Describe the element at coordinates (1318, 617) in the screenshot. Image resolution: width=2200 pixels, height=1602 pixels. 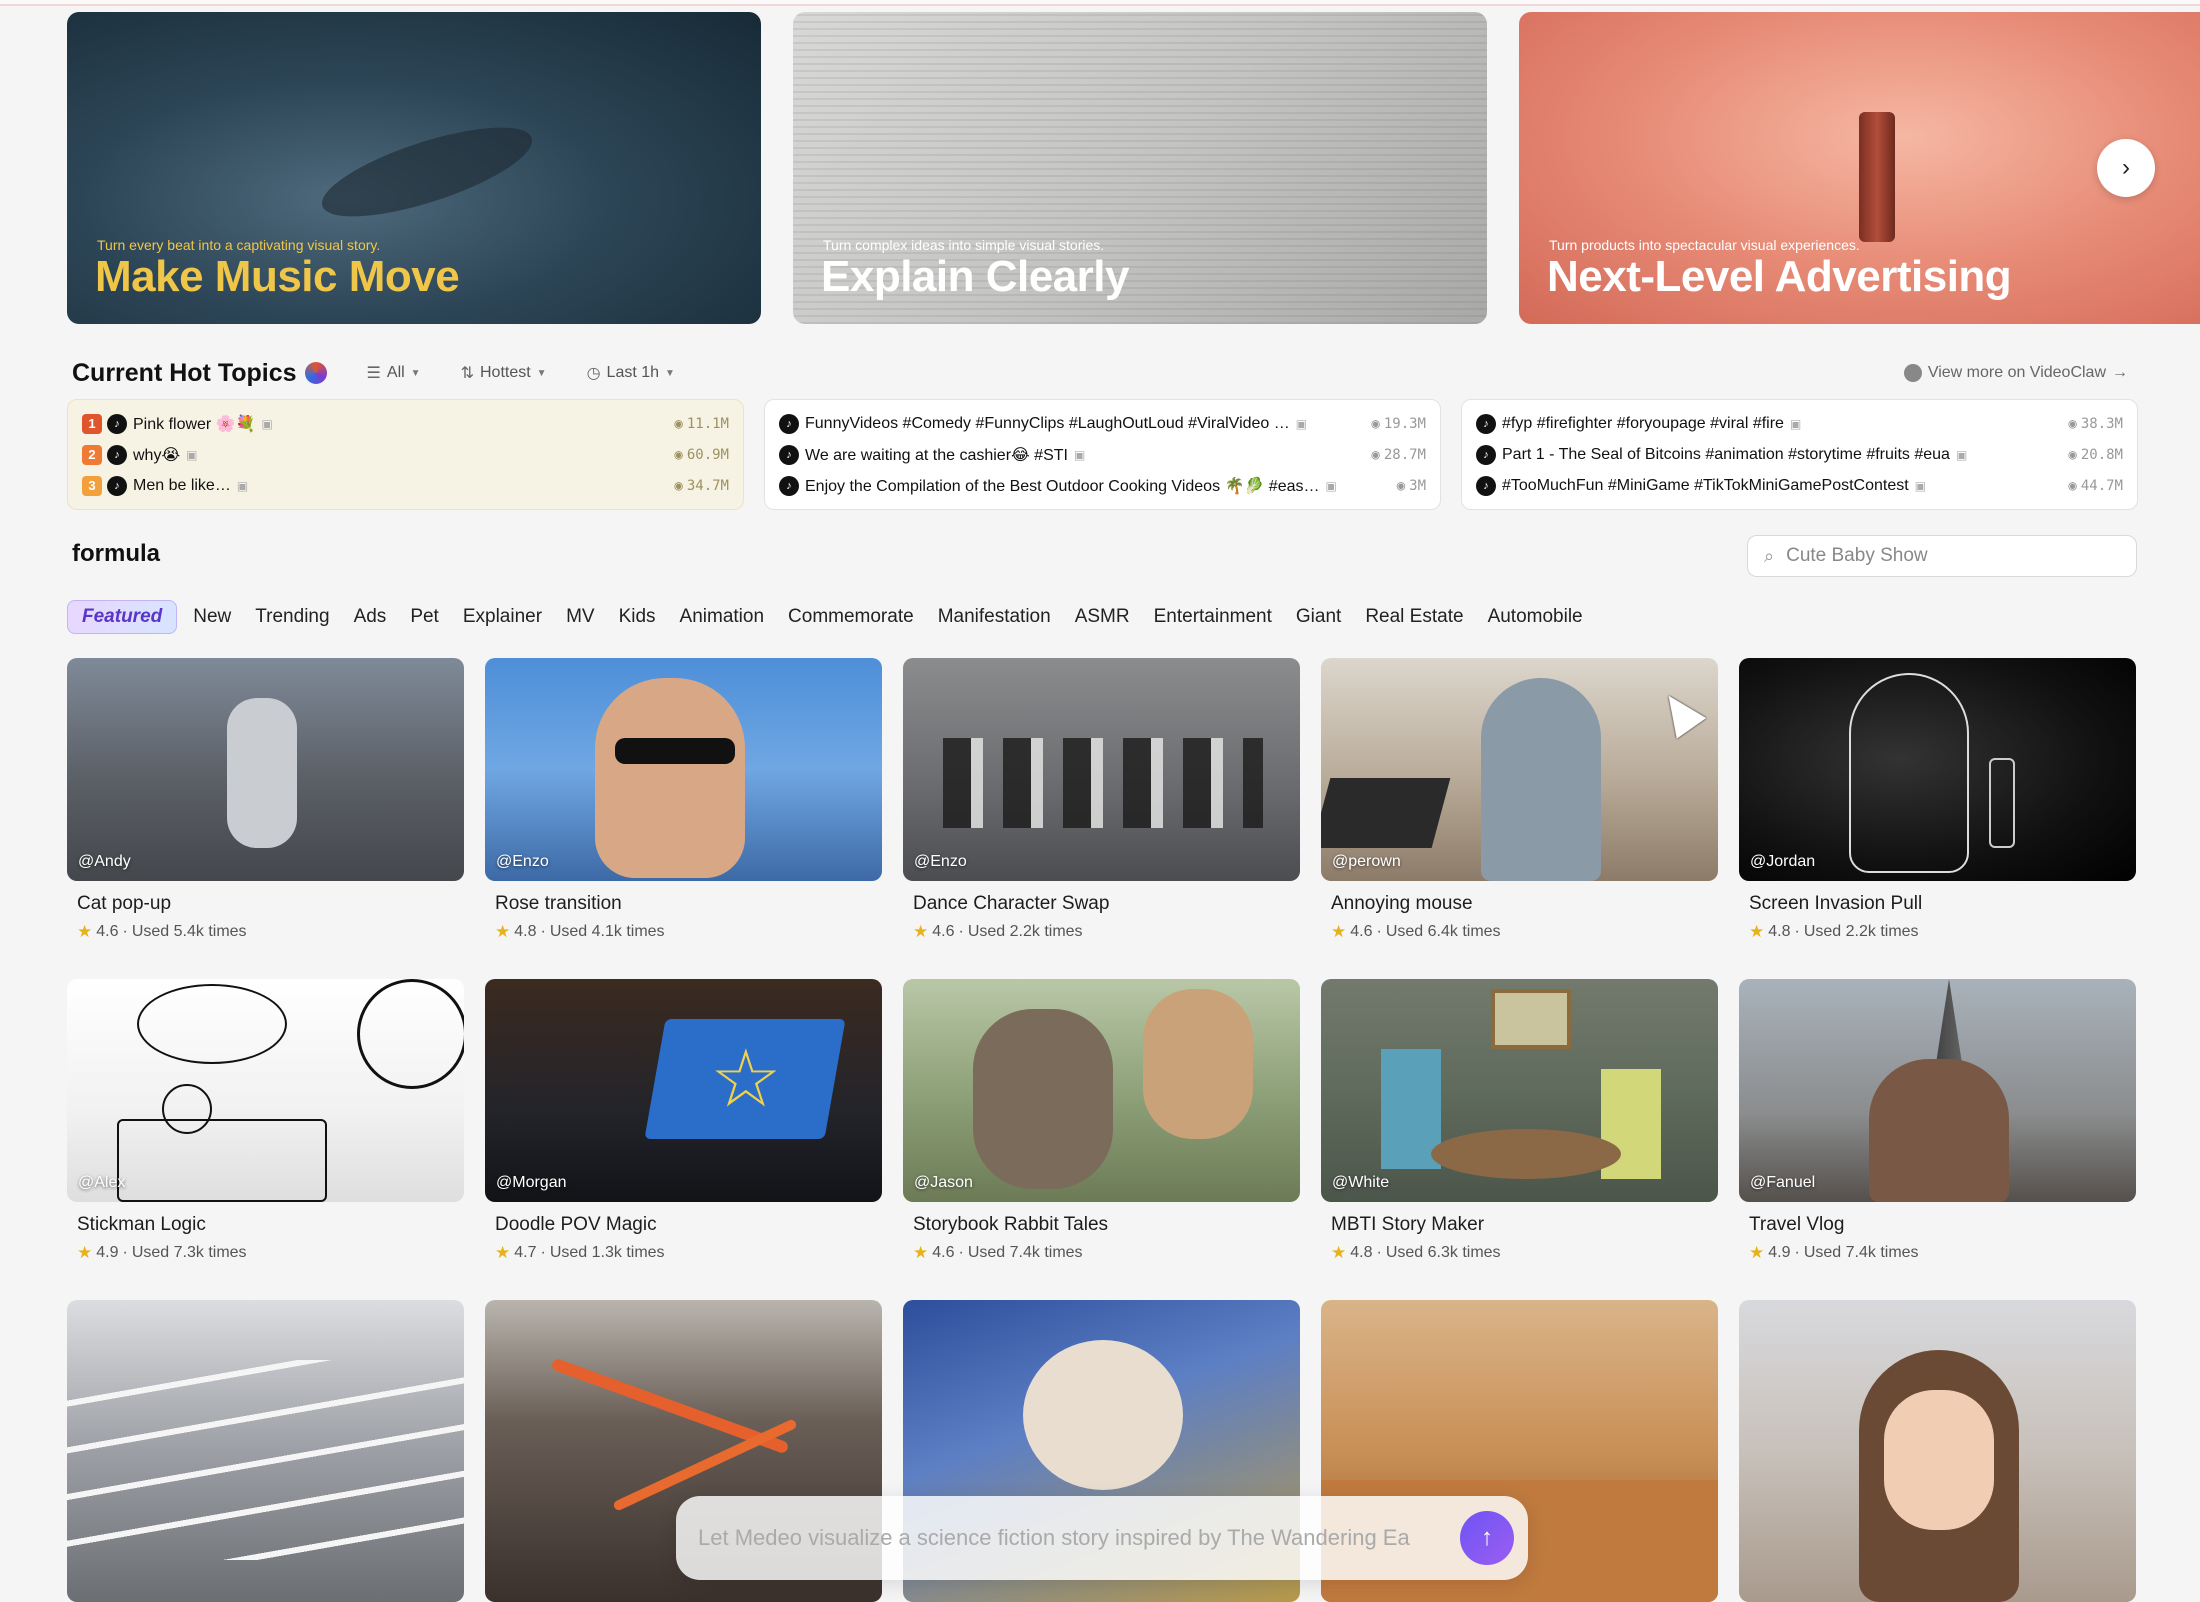
I see `tab-giant: Giant` at that location.